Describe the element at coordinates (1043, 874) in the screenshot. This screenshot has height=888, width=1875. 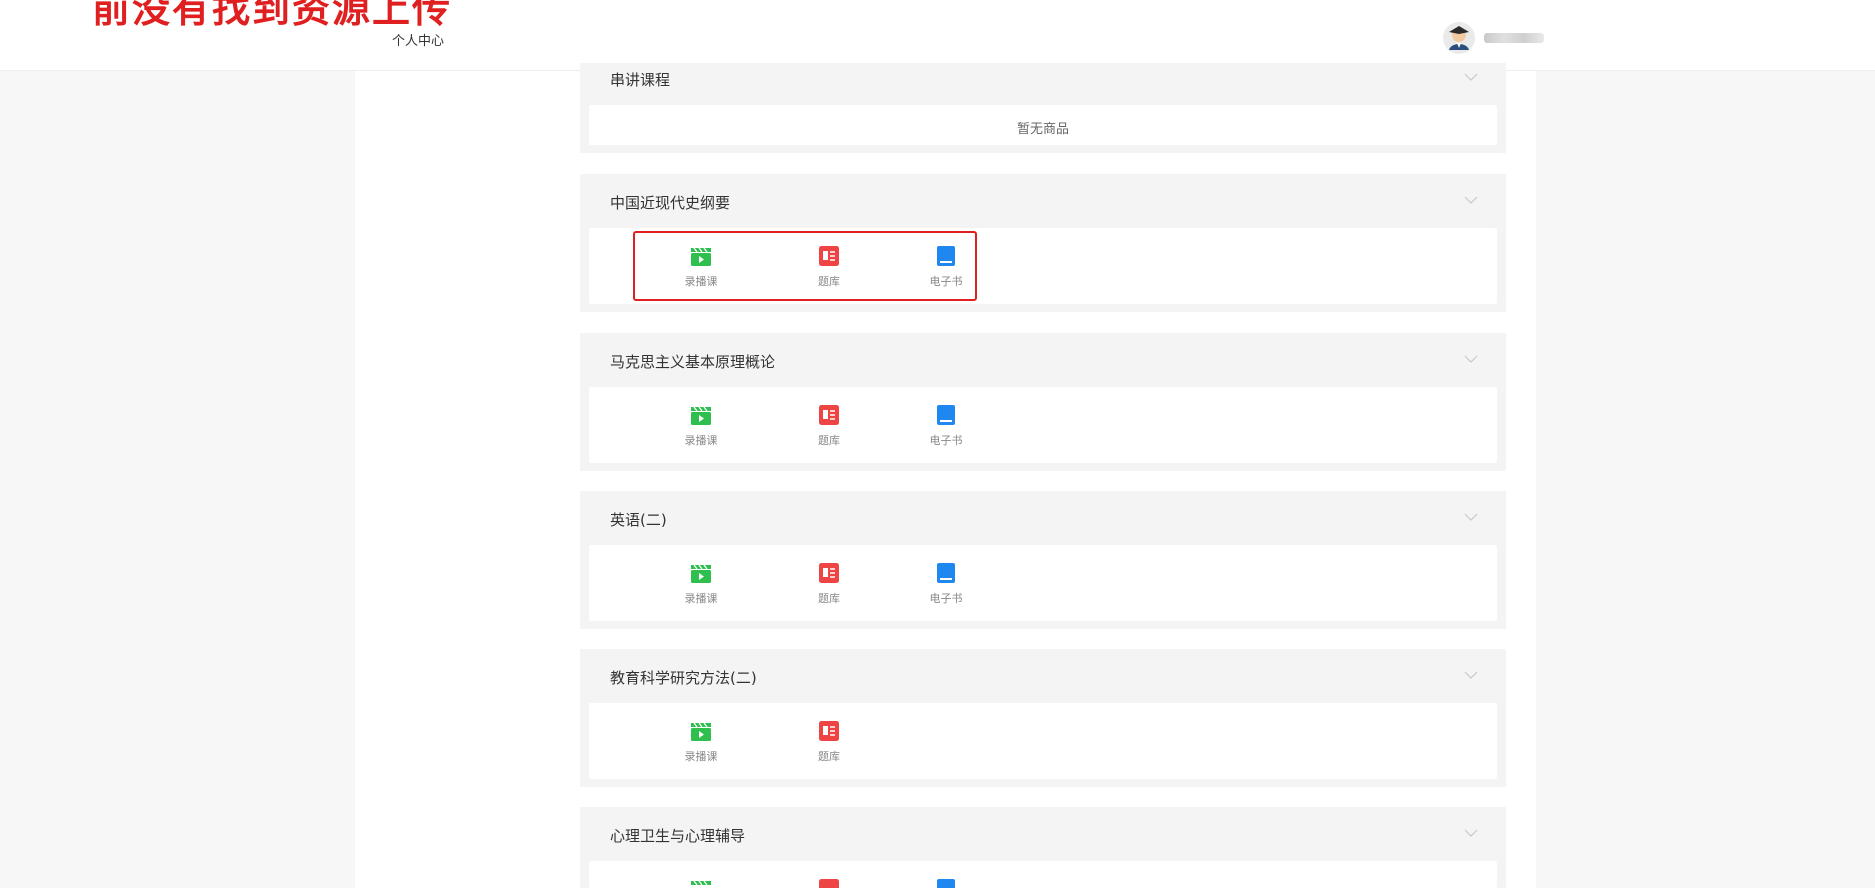
I see `section-content` at that location.